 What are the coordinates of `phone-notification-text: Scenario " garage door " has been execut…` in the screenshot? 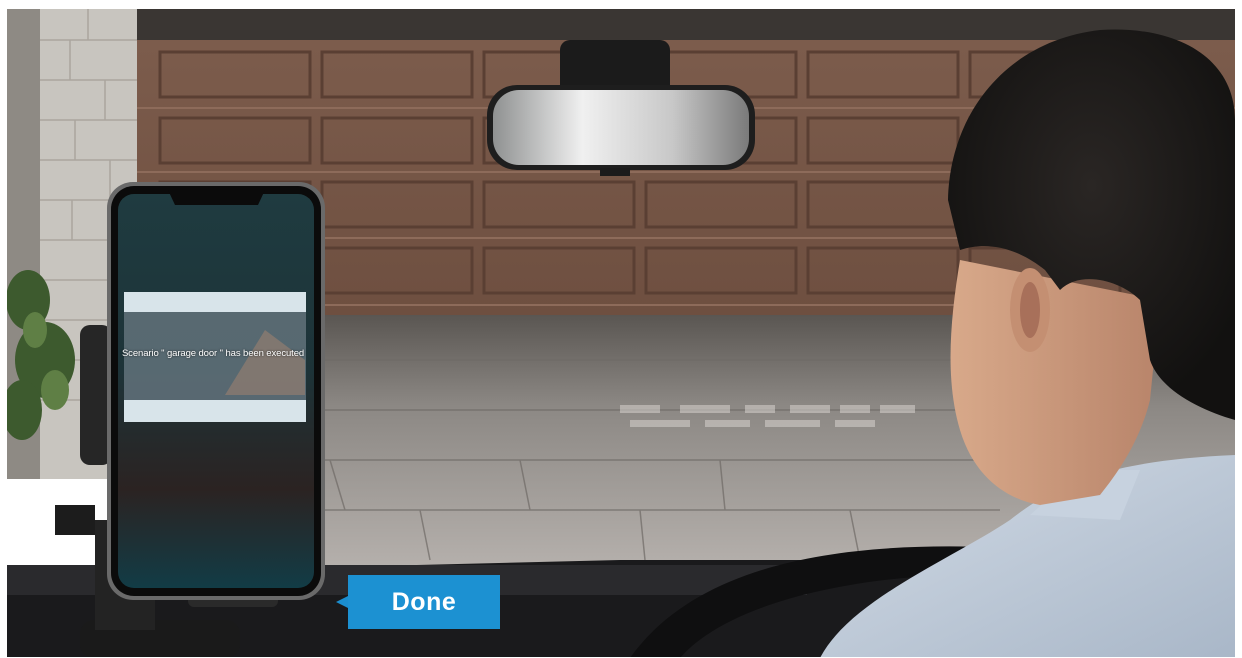 It's located at (213, 353).